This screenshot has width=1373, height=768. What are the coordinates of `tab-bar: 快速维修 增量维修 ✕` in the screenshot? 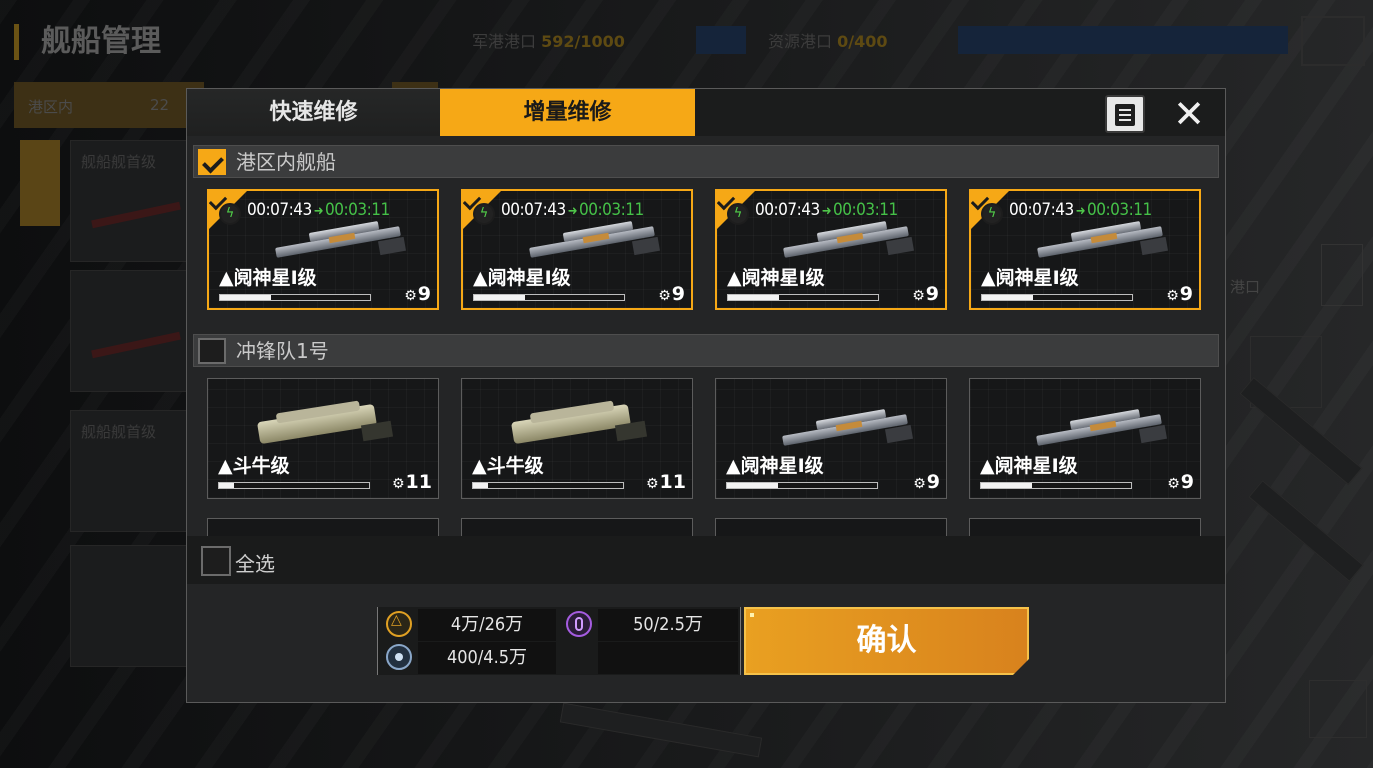 It's located at (706, 112).